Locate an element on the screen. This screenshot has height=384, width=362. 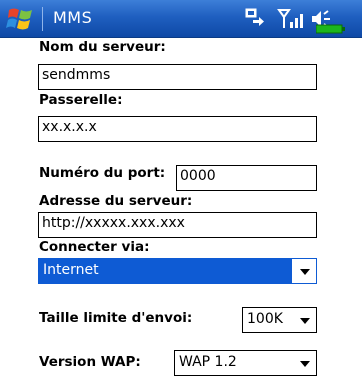
connect-via-select: Internet is located at coordinates (177, 271).